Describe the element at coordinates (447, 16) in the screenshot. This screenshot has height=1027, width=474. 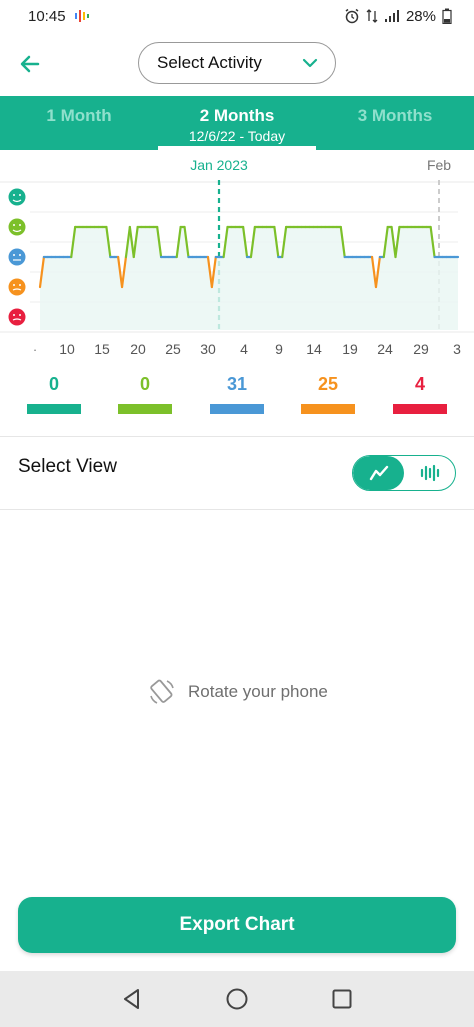
I see `battery-icon` at that location.